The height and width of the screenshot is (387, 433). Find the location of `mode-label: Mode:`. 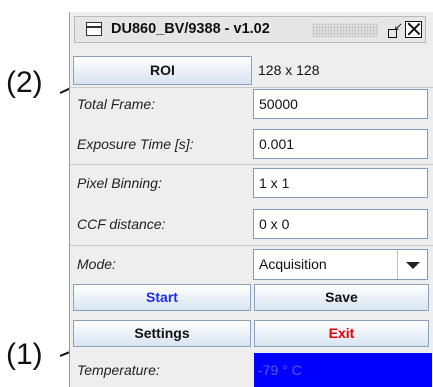

mode-label: Mode: is located at coordinates (96, 264).